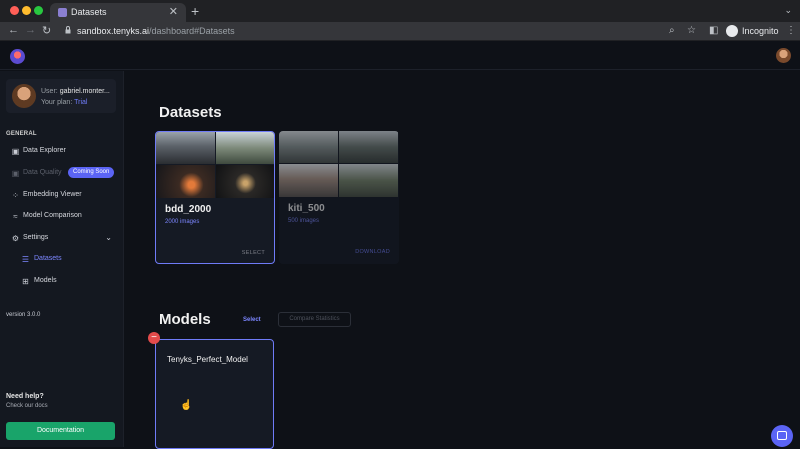 This screenshot has width=800, height=449. What do you see at coordinates (192, 31) in the screenshot?
I see `url-path: /dashboard#Datasets` at bounding box center [192, 31].